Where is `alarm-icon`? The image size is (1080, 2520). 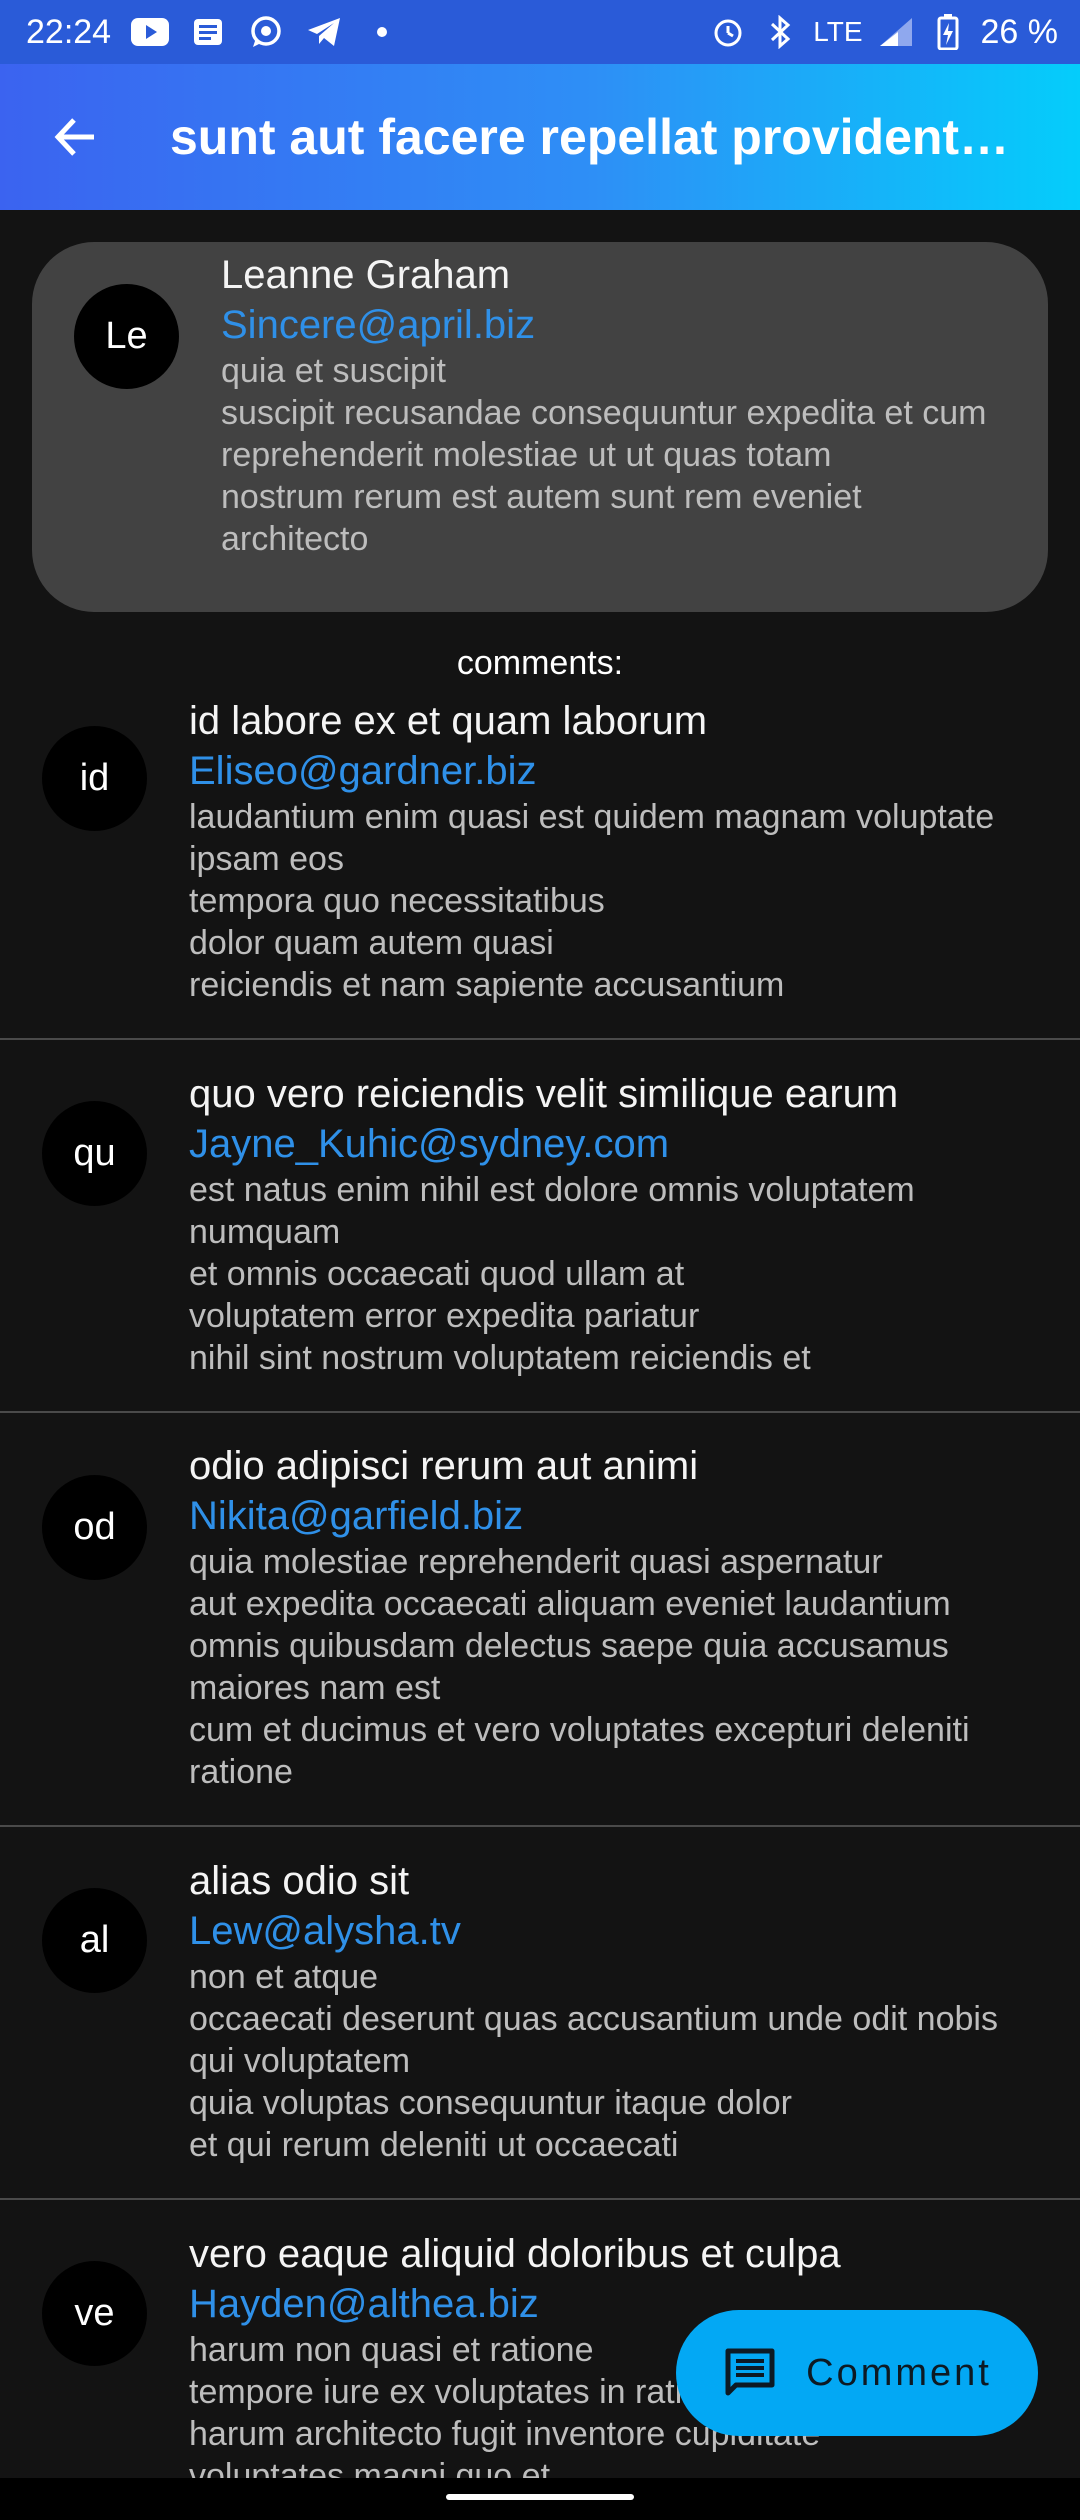 alarm-icon is located at coordinates (728, 32).